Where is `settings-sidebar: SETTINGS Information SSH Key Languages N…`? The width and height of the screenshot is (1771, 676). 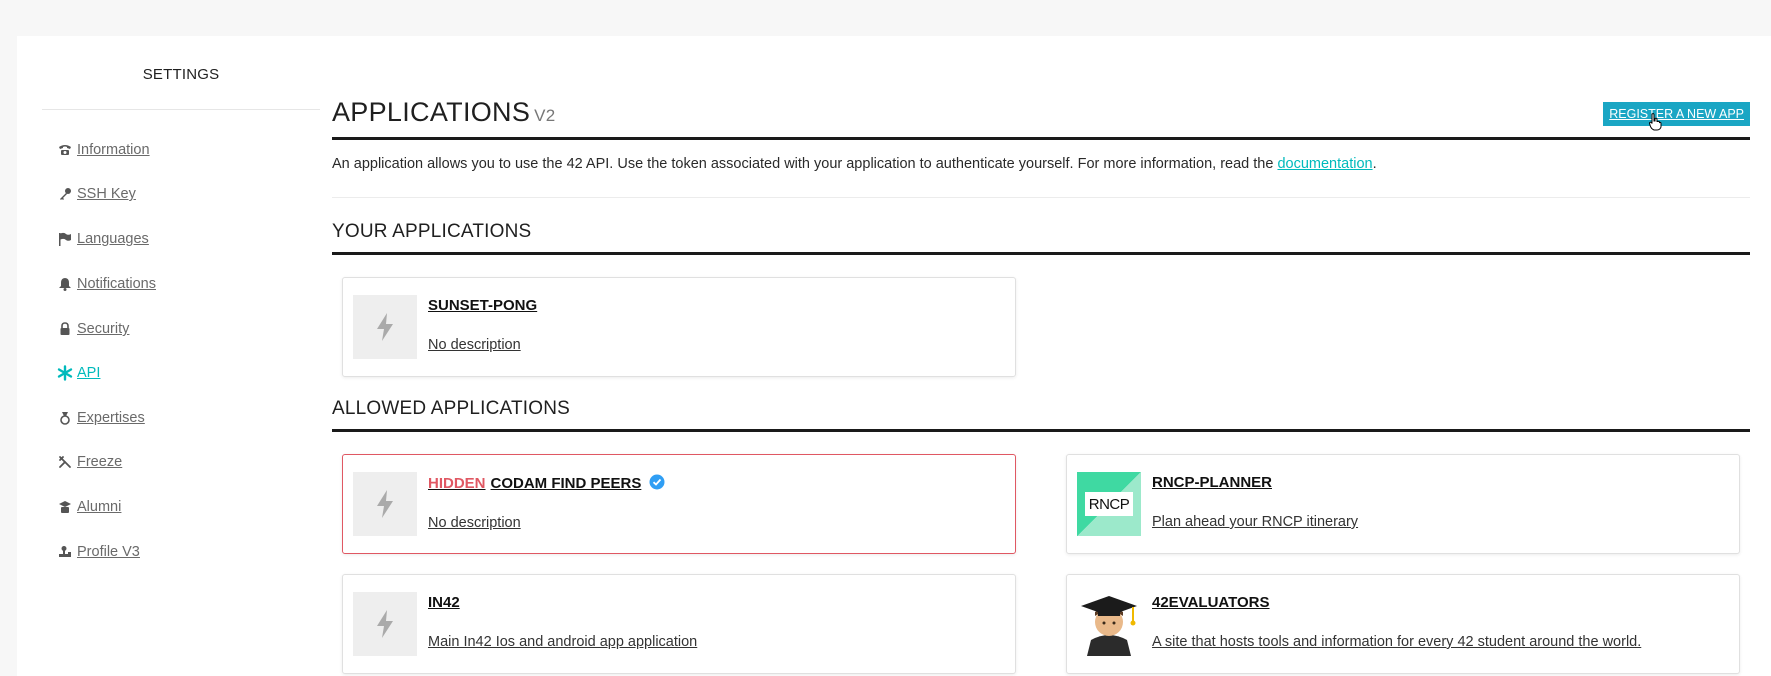
settings-sidebar: SETTINGS Information SSH Key Languages N… is located at coordinates (181, 298).